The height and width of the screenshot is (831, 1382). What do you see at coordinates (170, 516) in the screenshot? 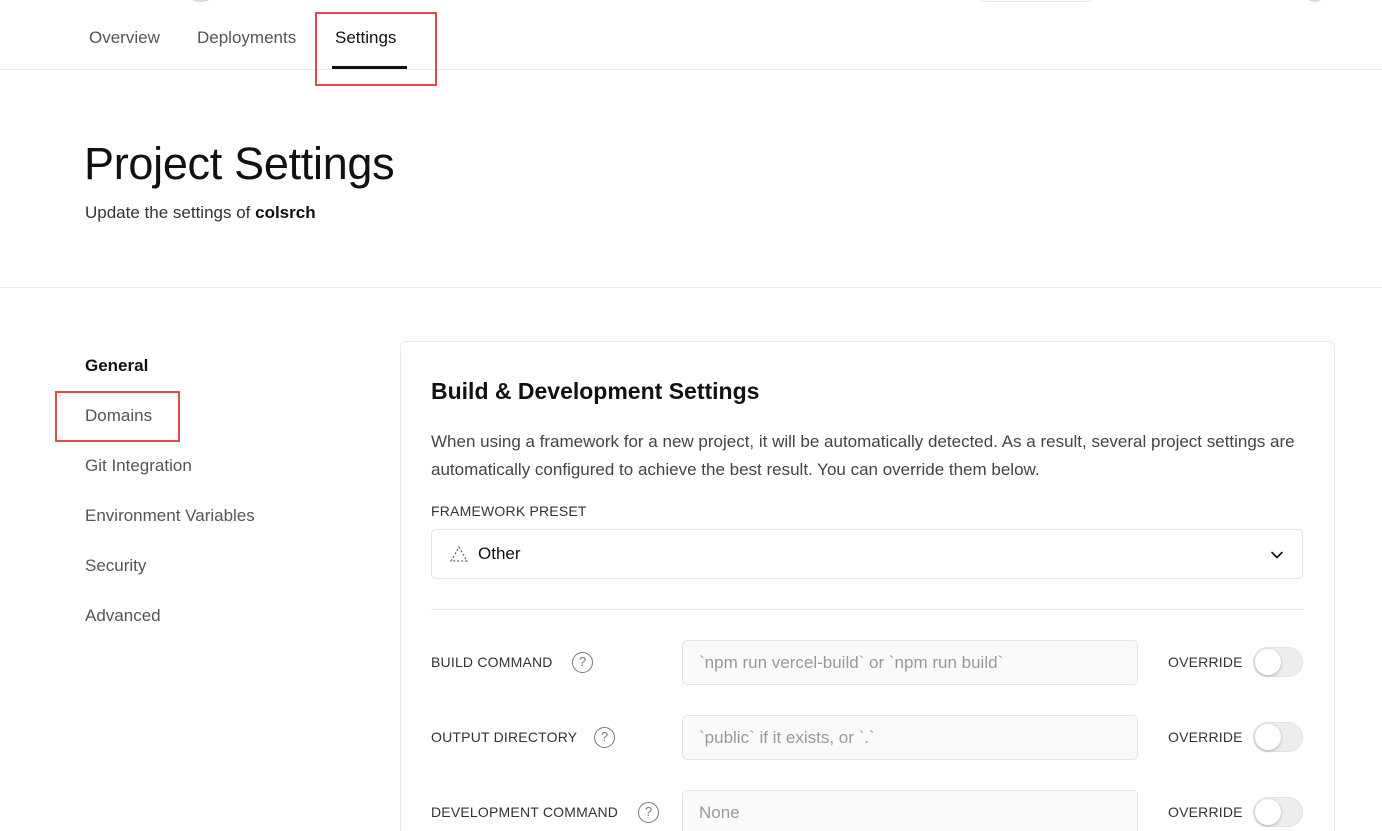
I see `sidebar-item-environment-variables: Environment Variables` at bounding box center [170, 516].